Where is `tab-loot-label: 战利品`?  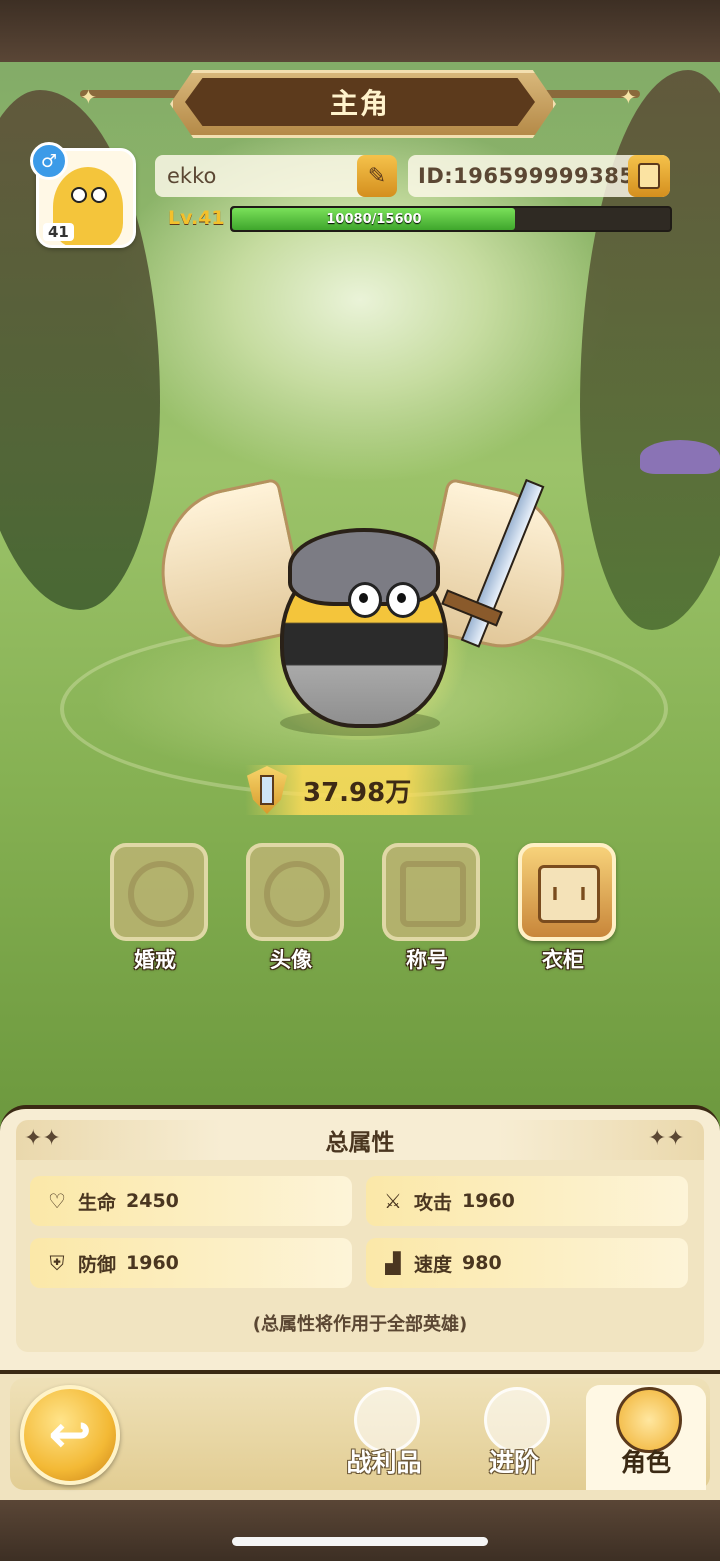
tab-loot-label: 战利品 is located at coordinates (384, 1462).